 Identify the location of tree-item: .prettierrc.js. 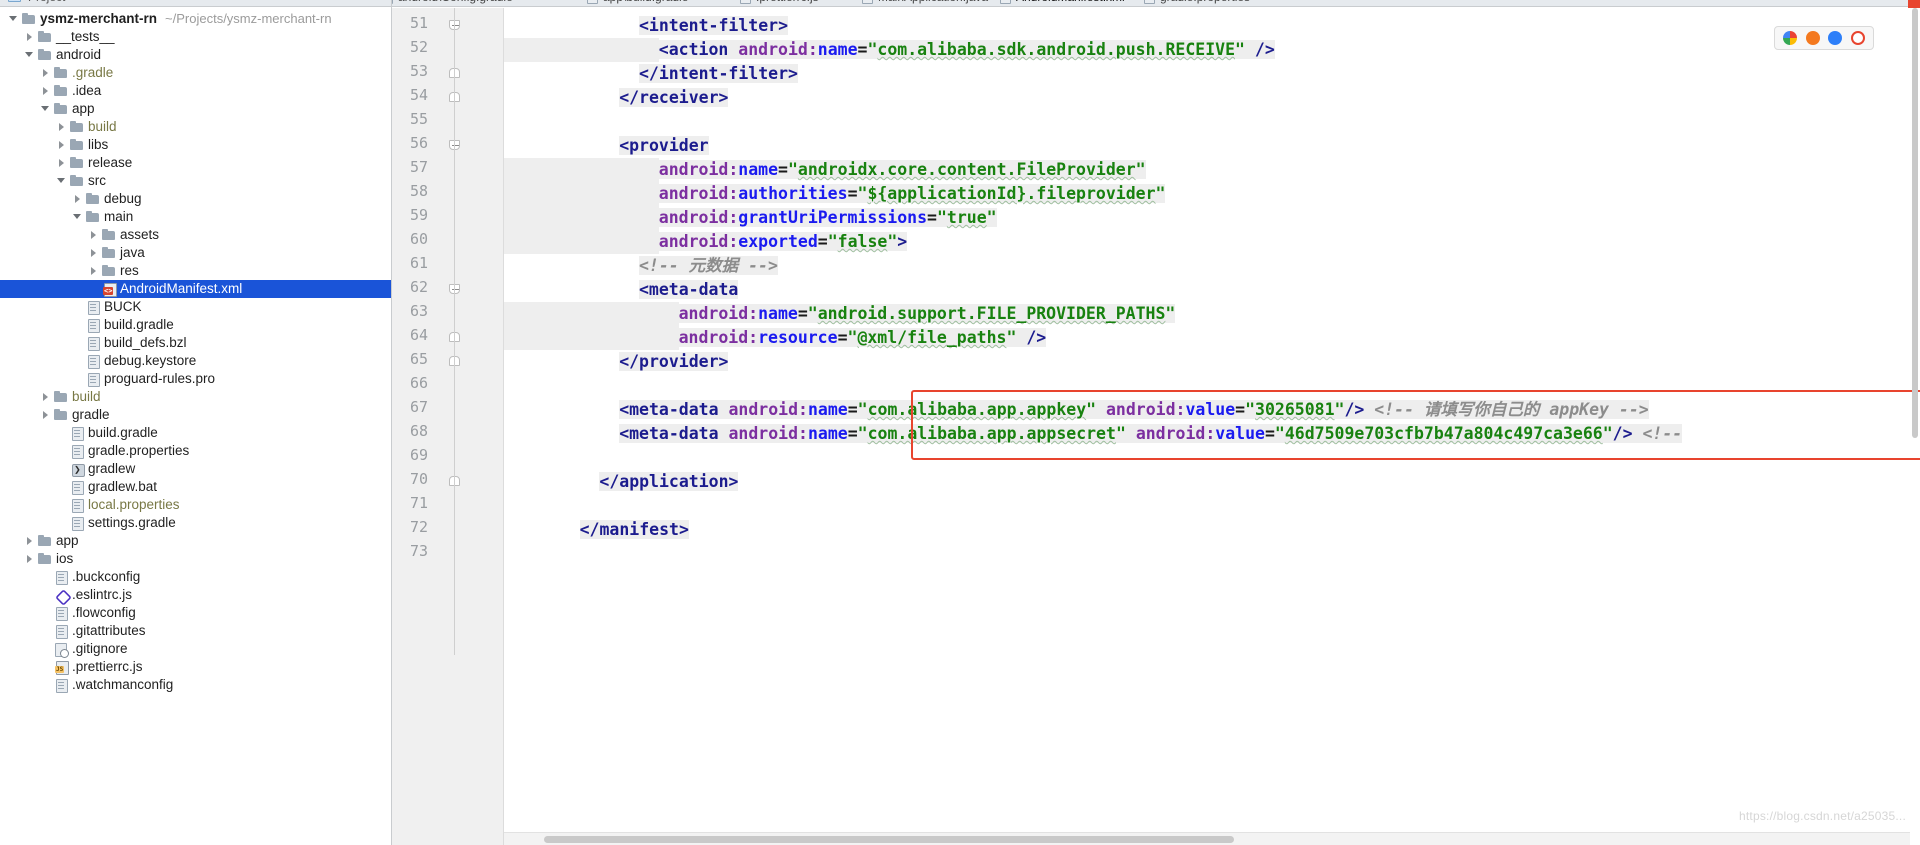
(195, 667).